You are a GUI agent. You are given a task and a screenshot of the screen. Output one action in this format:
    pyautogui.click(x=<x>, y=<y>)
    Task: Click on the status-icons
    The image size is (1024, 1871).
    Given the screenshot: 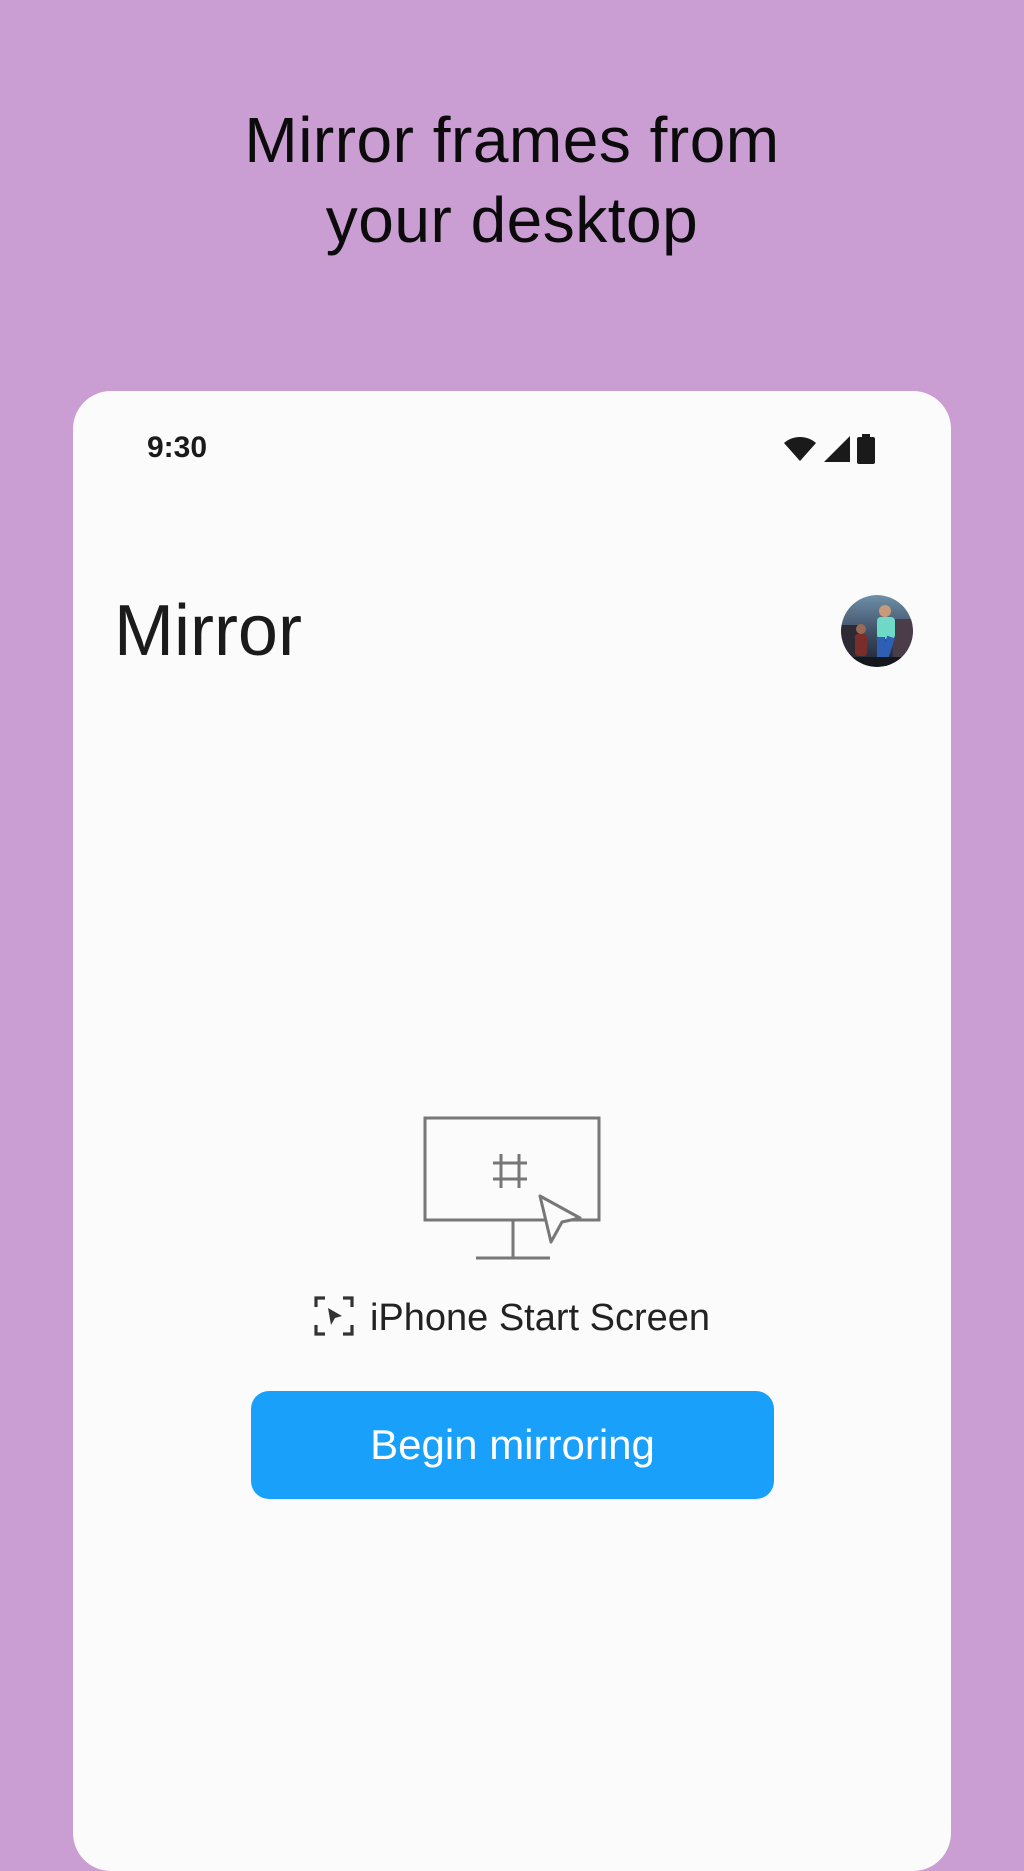 What is the action you would take?
    pyautogui.click(x=829, y=449)
    